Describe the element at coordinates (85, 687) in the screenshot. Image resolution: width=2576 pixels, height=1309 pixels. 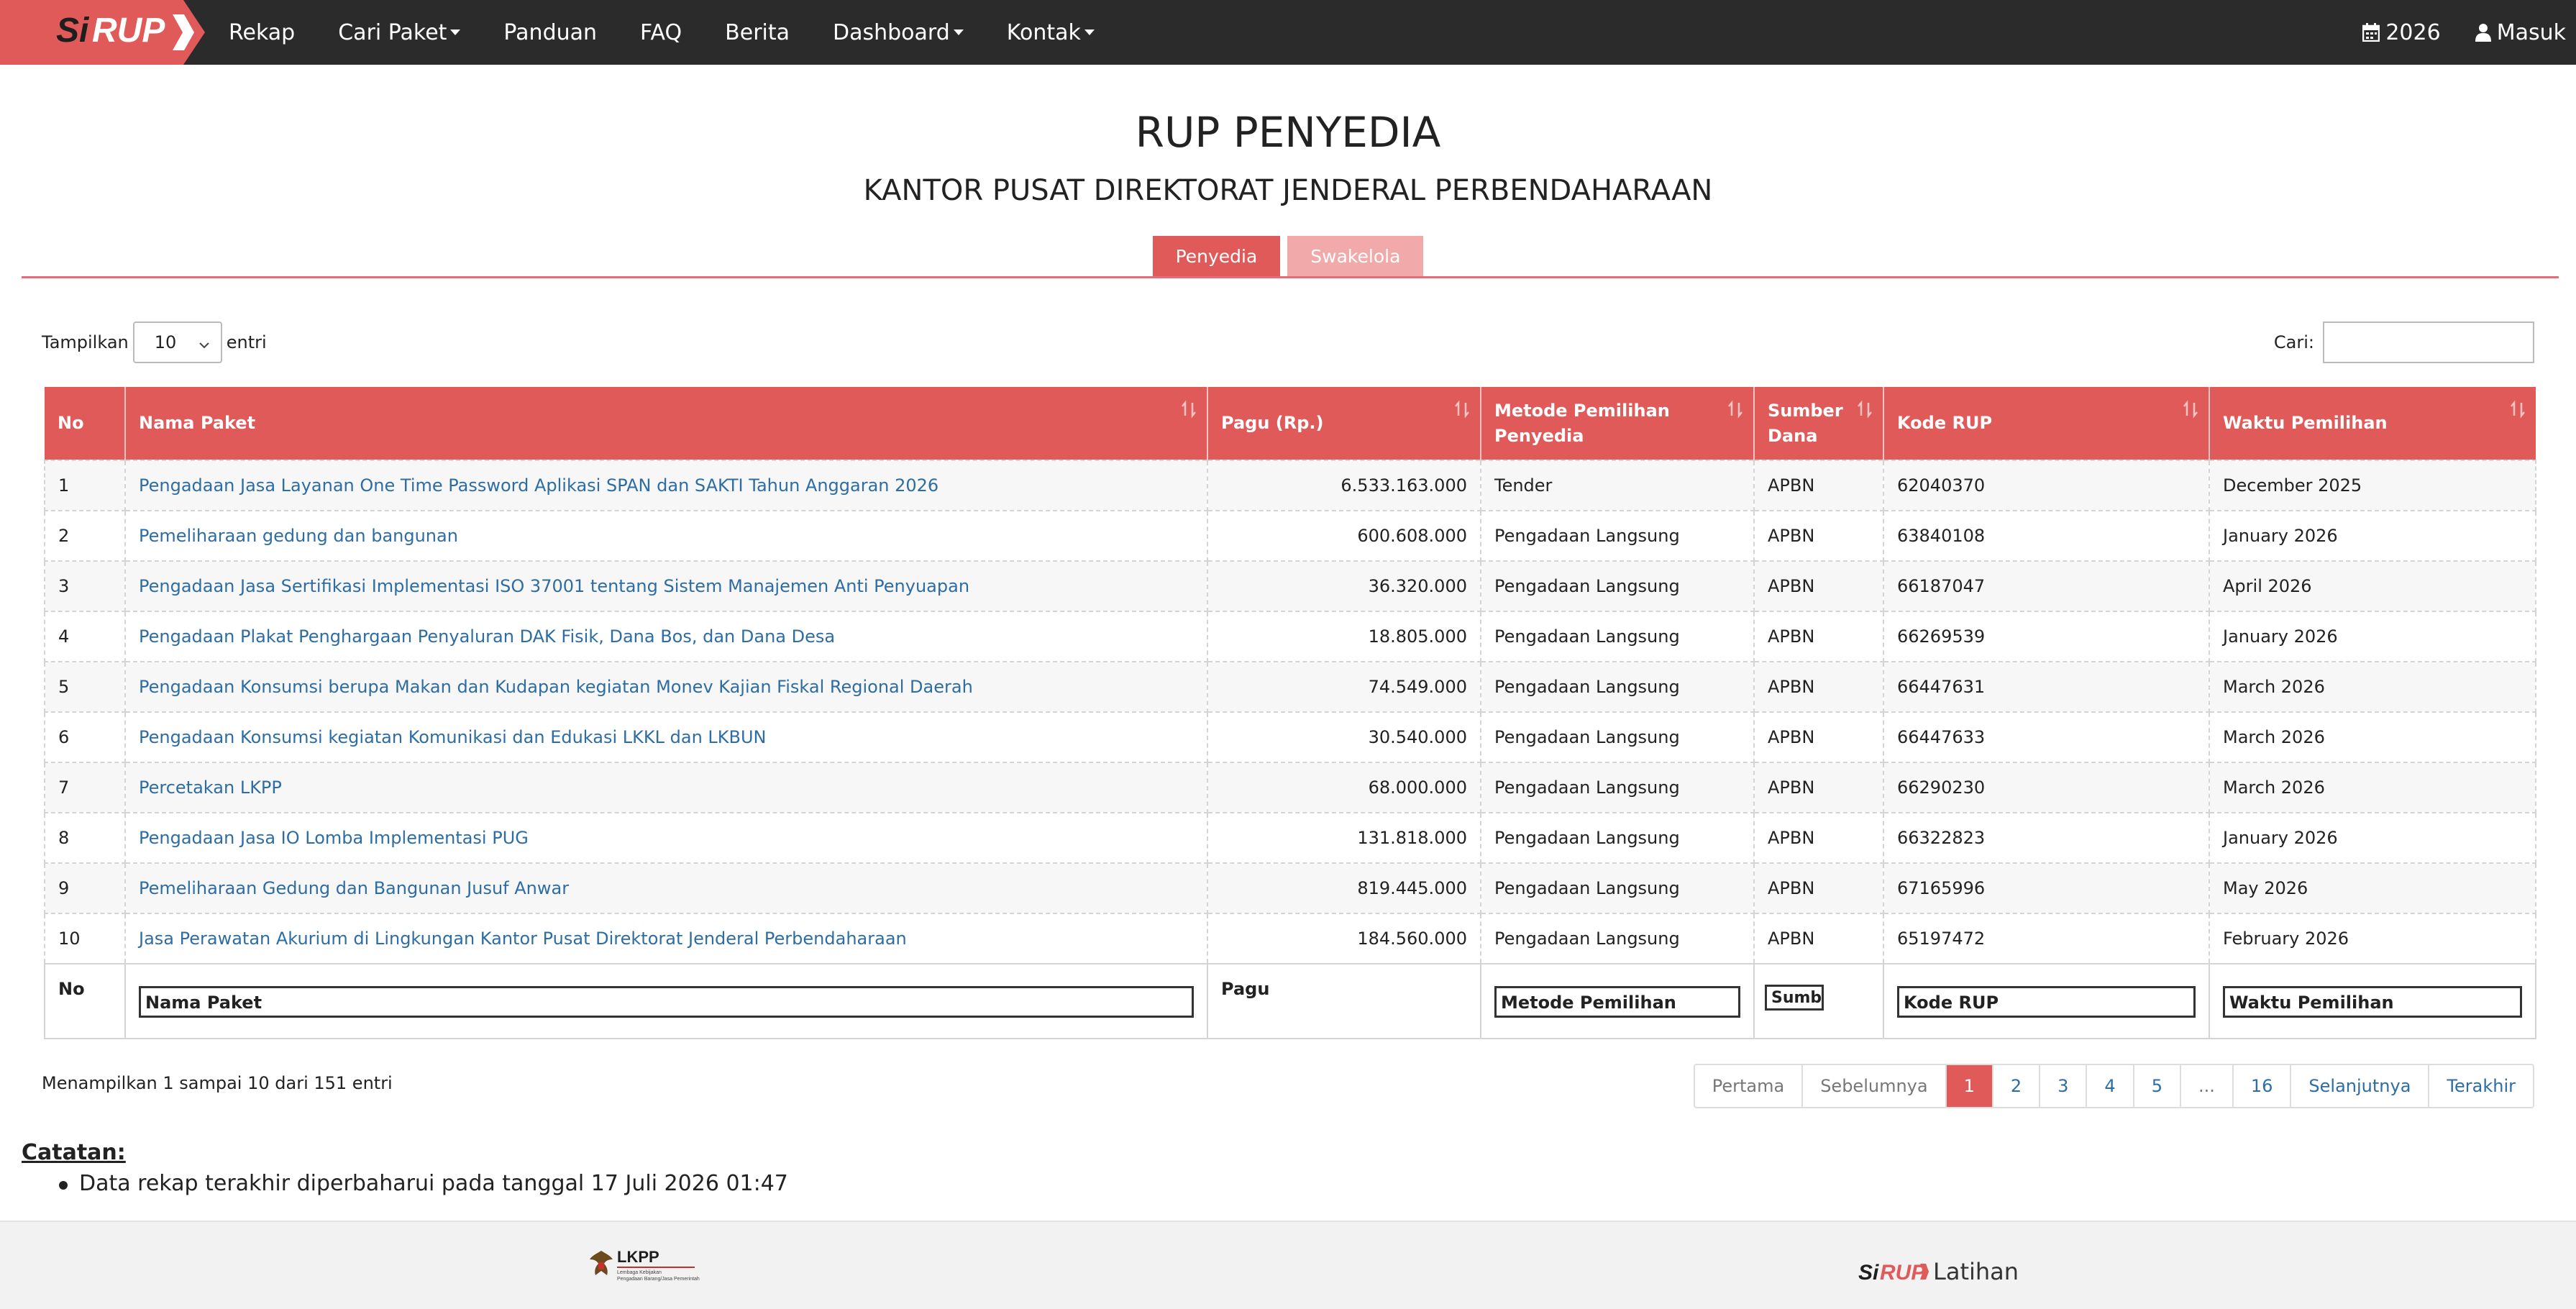
I see `cell-no: 5` at that location.